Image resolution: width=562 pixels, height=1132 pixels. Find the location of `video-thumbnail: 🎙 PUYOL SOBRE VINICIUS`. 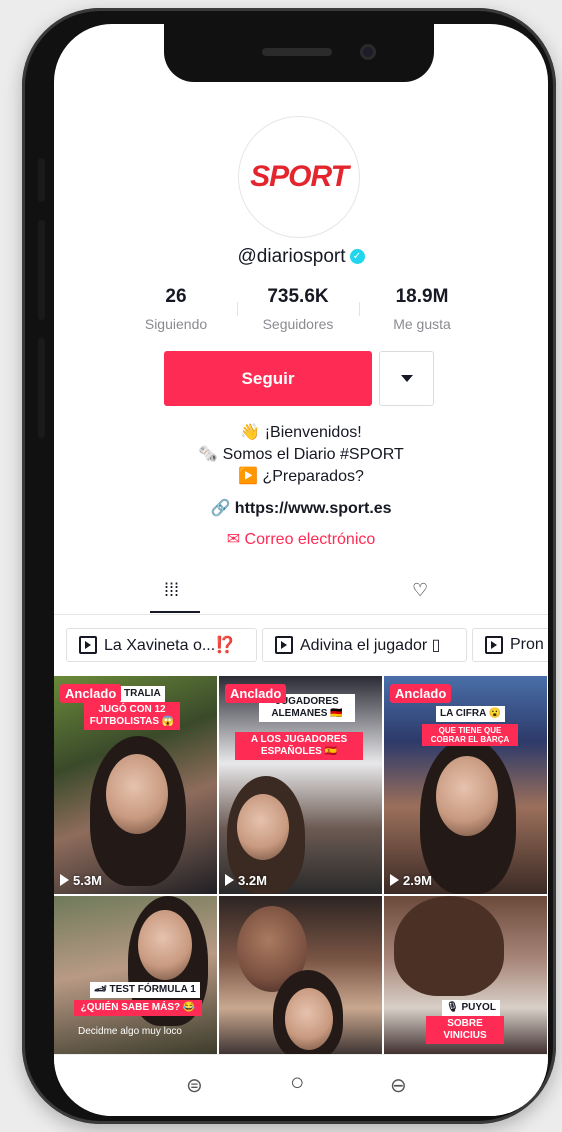

video-thumbnail: 🎙 PUYOL SOBRE VINICIUS is located at coordinates (465, 976).